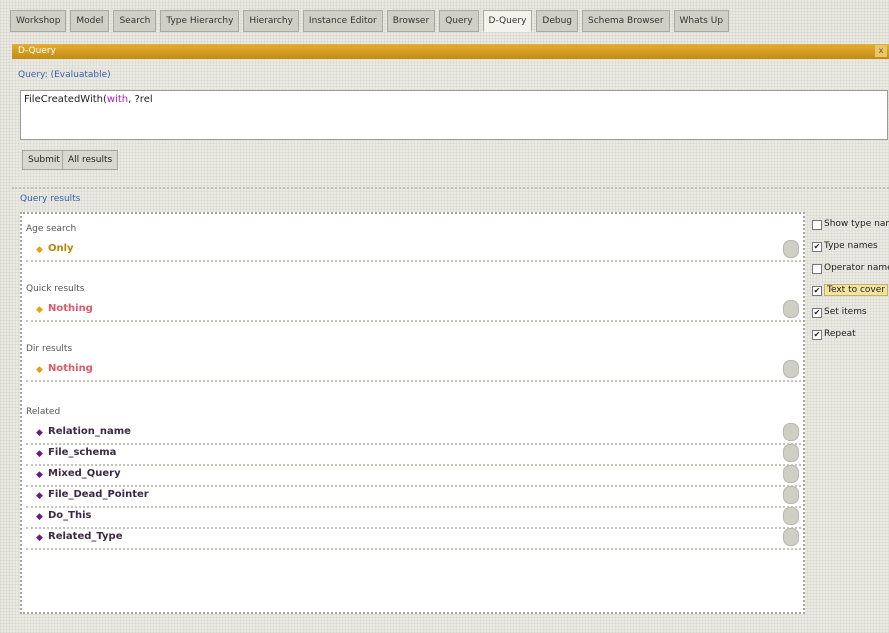 The image size is (889, 633). Describe the element at coordinates (200, 21) in the screenshot. I see `tab-type-hierarchy: Type Hierarchy` at that location.